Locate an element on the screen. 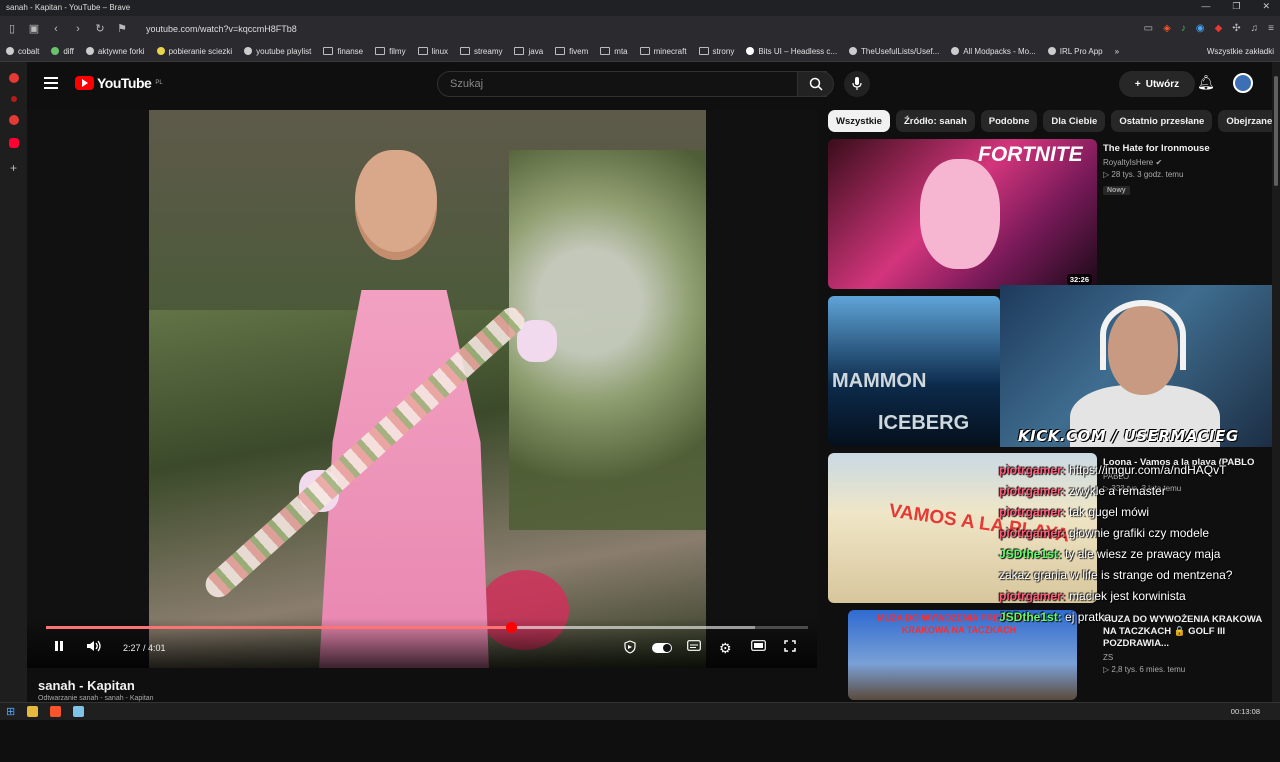  autoplay-toggle is located at coordinates (662, 648).